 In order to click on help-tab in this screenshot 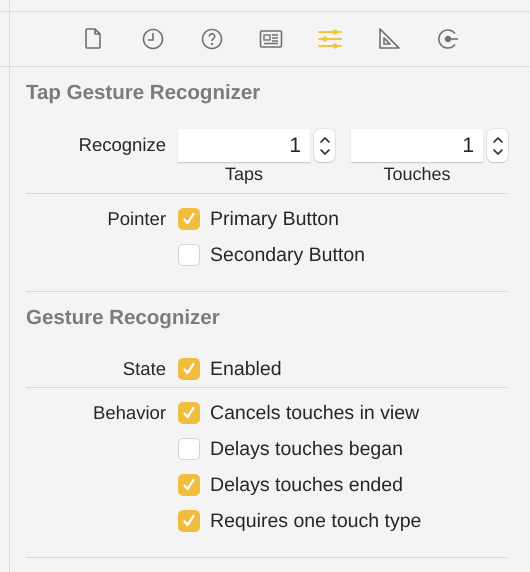, I will do `click(212, 39)`.